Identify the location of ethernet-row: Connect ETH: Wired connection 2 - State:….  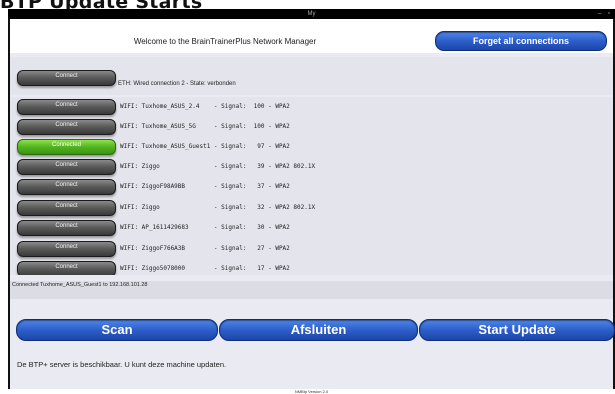
(311, 80).